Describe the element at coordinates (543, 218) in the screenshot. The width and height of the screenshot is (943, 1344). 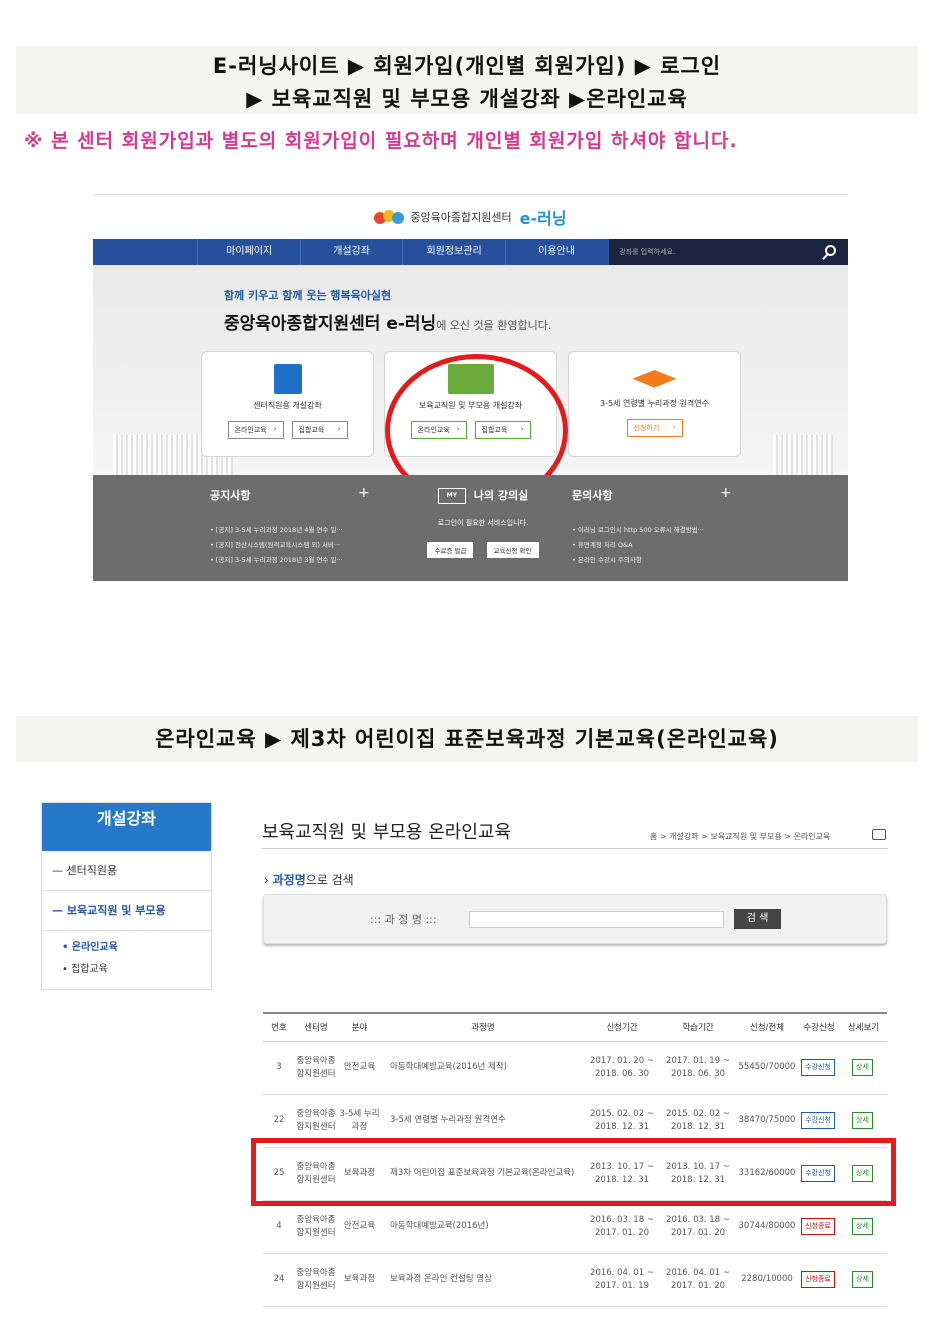
I see `logo-brand: e-러닝` at that location.